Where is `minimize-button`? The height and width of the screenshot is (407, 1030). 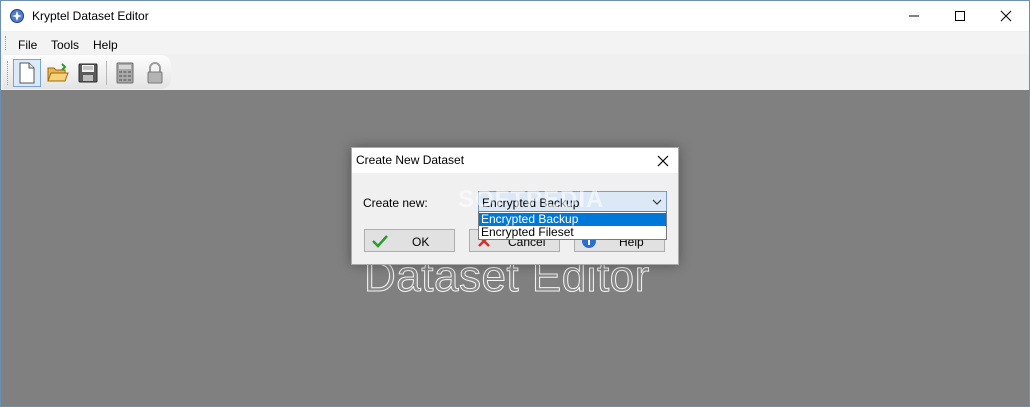 minimize-button is located at coordinates (914, 16).